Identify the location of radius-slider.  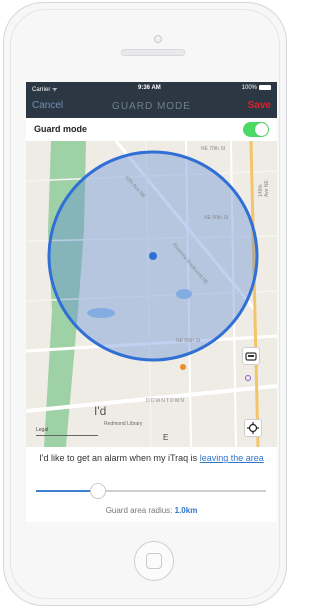
(151, 491).